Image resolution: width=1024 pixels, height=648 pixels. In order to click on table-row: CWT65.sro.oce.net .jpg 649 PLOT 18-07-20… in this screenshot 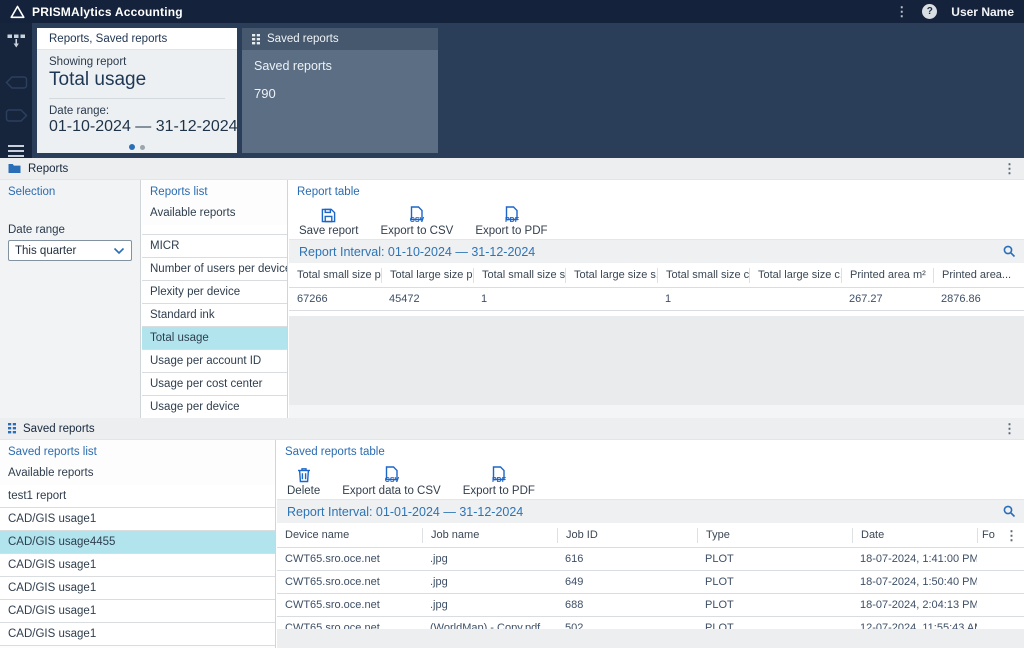, I will do `click(650, 582)`.